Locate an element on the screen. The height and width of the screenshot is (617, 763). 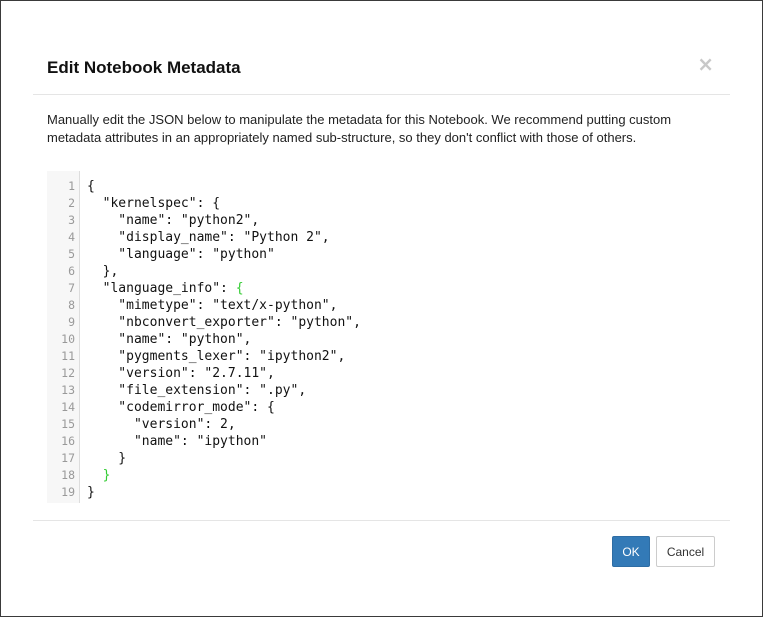
code-text: "pygments_lexer": "ipython2", is located at coordinates (216, 356).